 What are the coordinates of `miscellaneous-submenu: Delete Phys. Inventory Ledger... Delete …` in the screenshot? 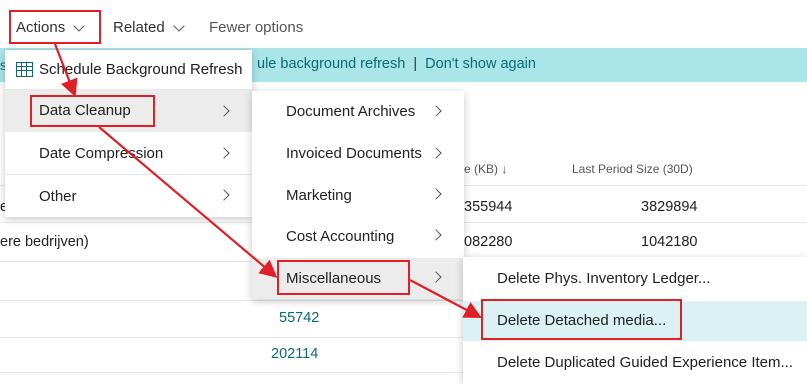 It's located at (635, 320).